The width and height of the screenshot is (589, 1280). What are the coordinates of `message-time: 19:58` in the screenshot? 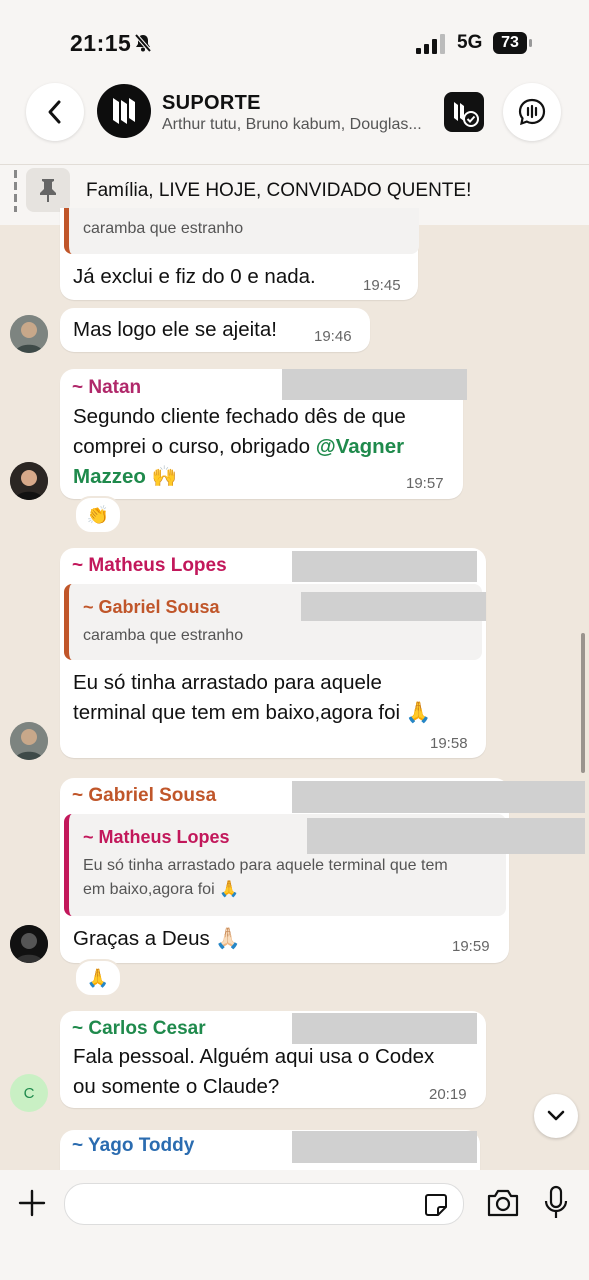 It's located at (449, 743).